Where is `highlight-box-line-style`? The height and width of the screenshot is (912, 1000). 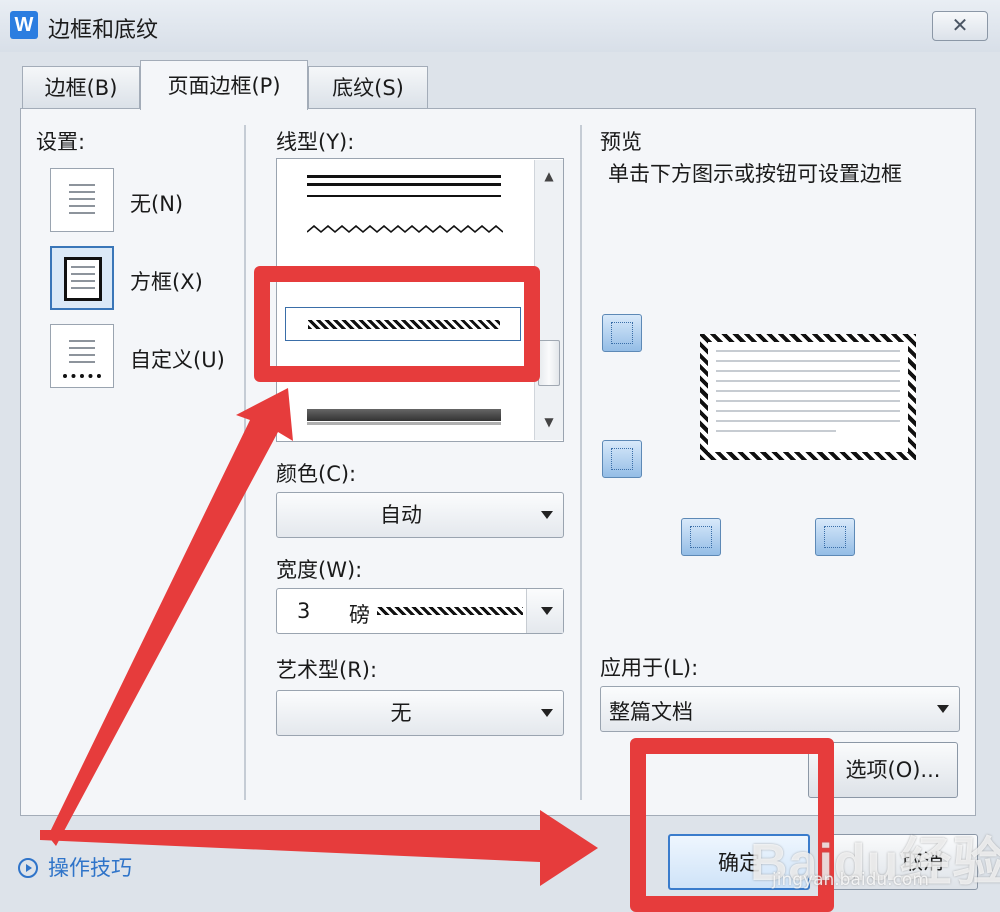
highlight-box-line-style is located at coordinates (397, 324).